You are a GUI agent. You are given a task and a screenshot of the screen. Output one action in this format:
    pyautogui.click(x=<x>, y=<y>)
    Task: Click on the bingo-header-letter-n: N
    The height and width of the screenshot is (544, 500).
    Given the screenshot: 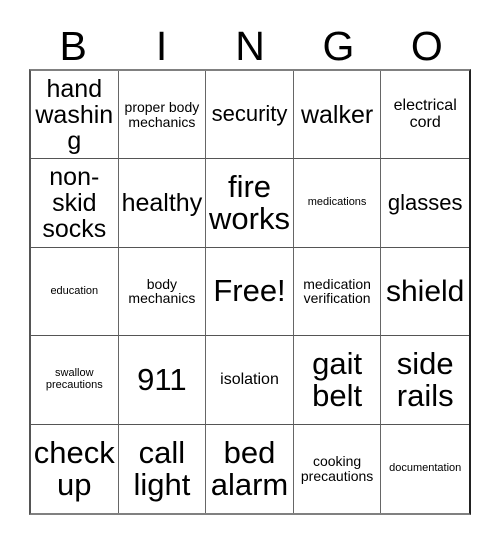 What is the action you would take?
    pyautogui.click(x=250, y=46)
    